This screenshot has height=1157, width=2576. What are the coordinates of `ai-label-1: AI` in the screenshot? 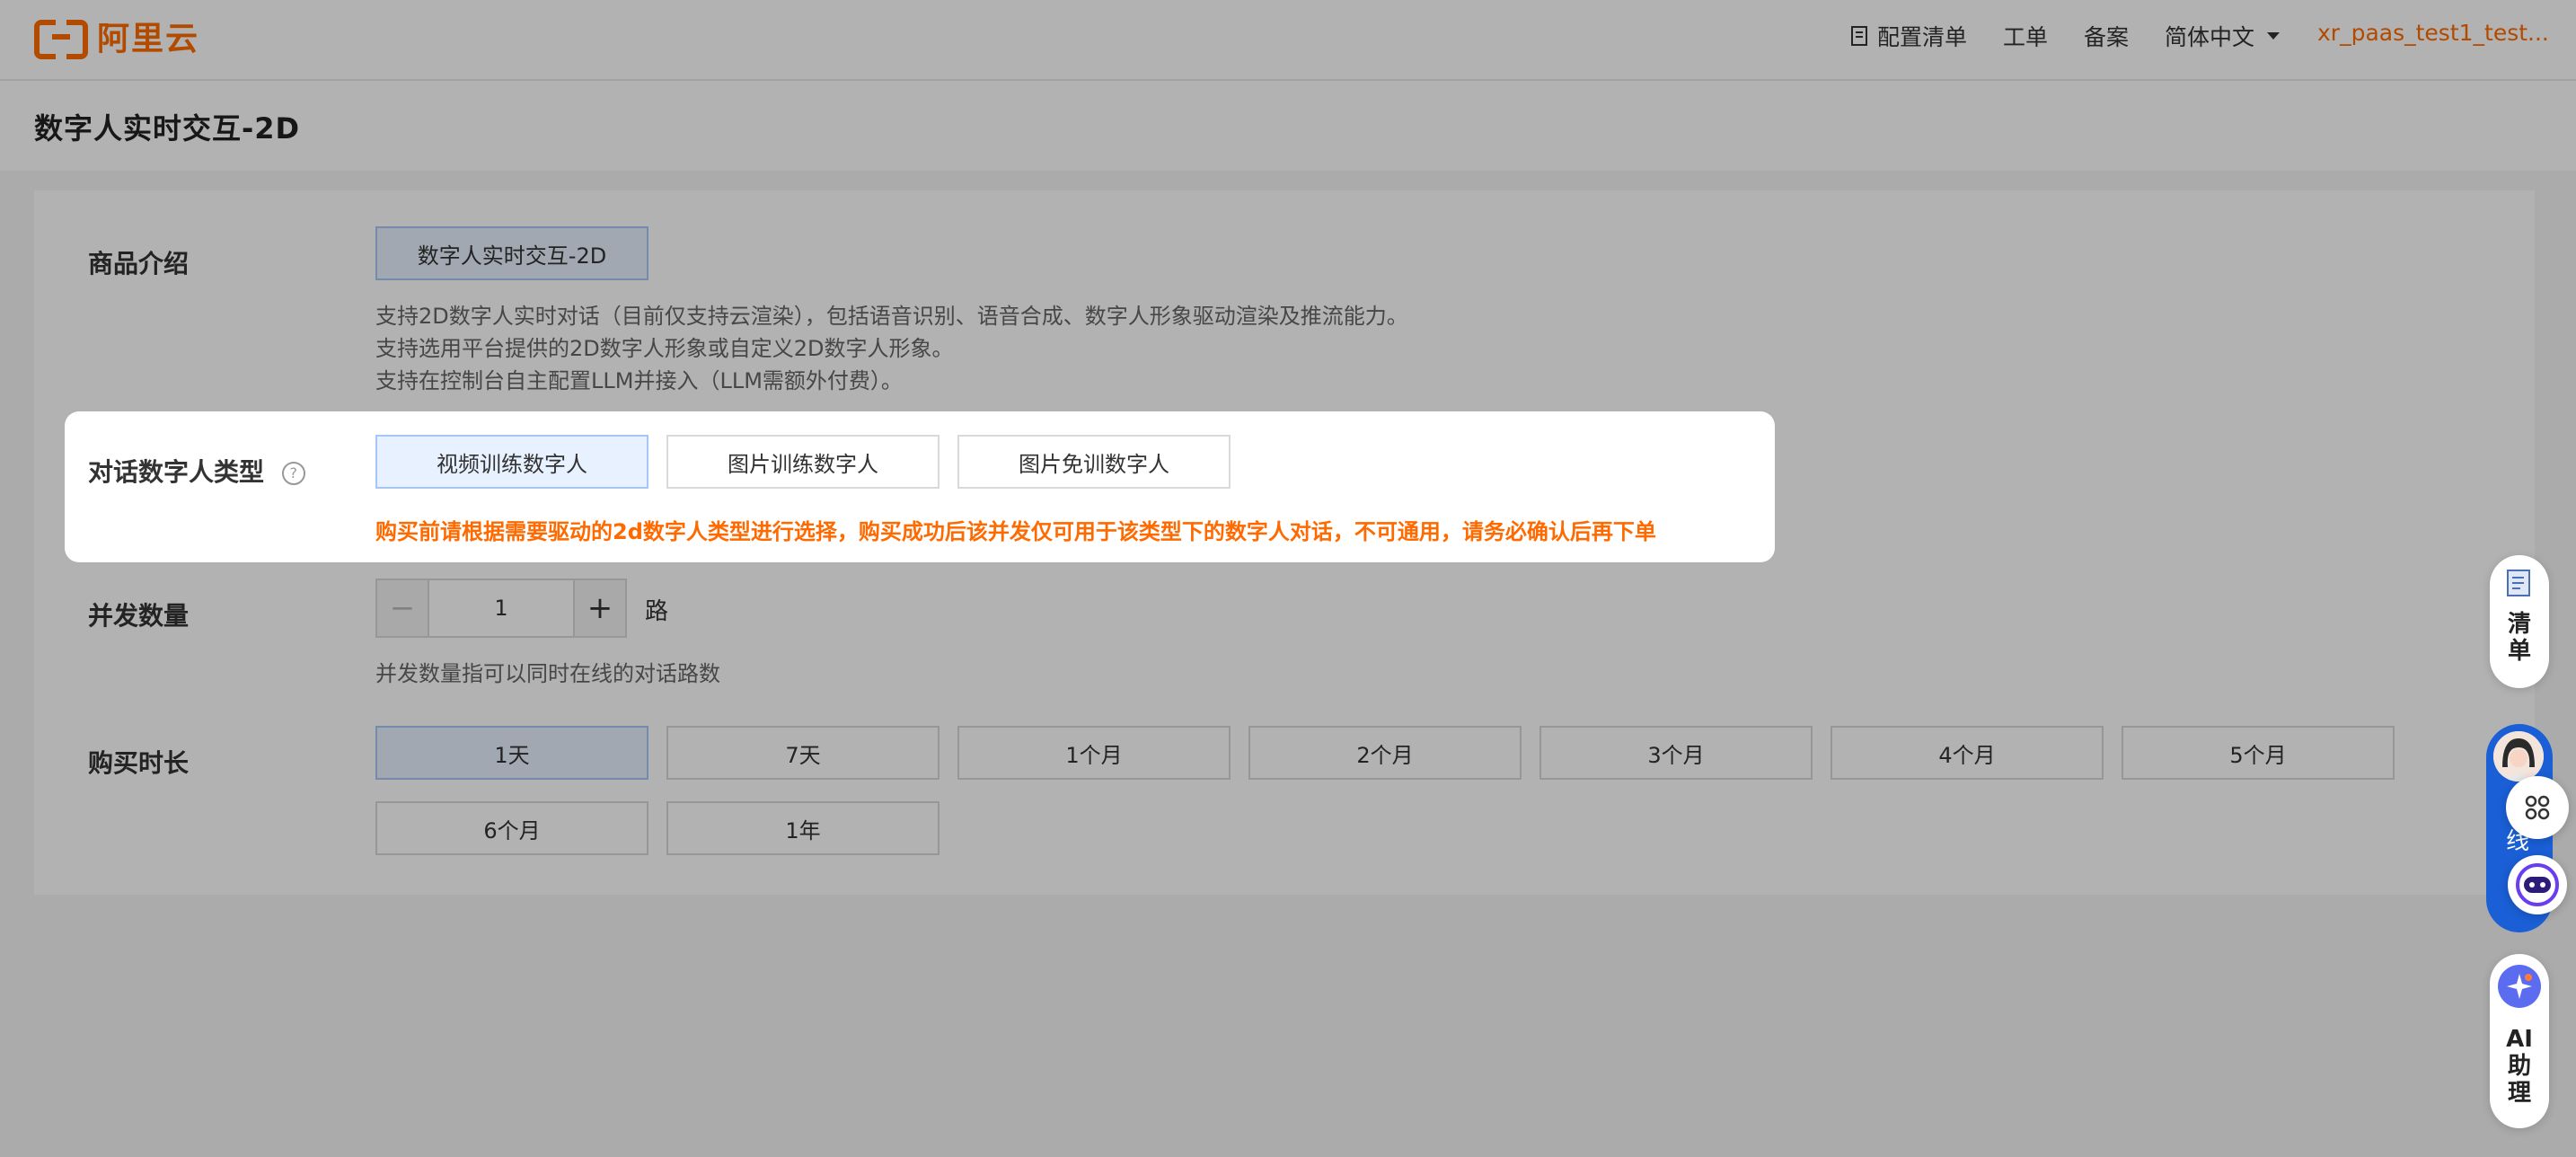 It's located at (2519, 1039).